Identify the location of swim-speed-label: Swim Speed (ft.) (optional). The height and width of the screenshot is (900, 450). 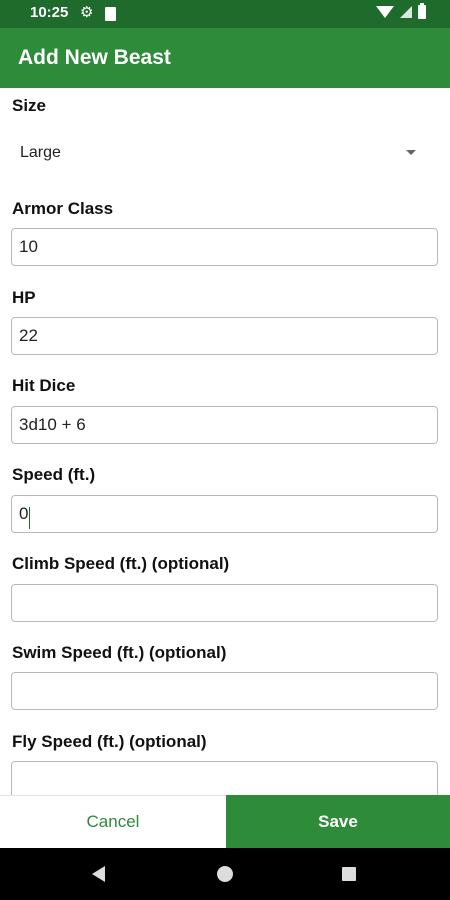
(119, 652).